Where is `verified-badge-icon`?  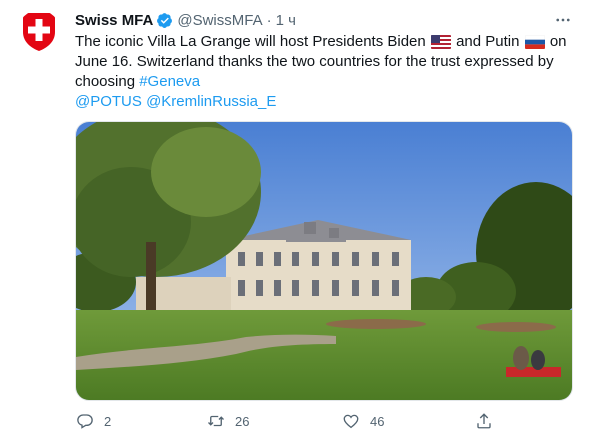
verified-badge-icon is located at coordinates (165, 20).